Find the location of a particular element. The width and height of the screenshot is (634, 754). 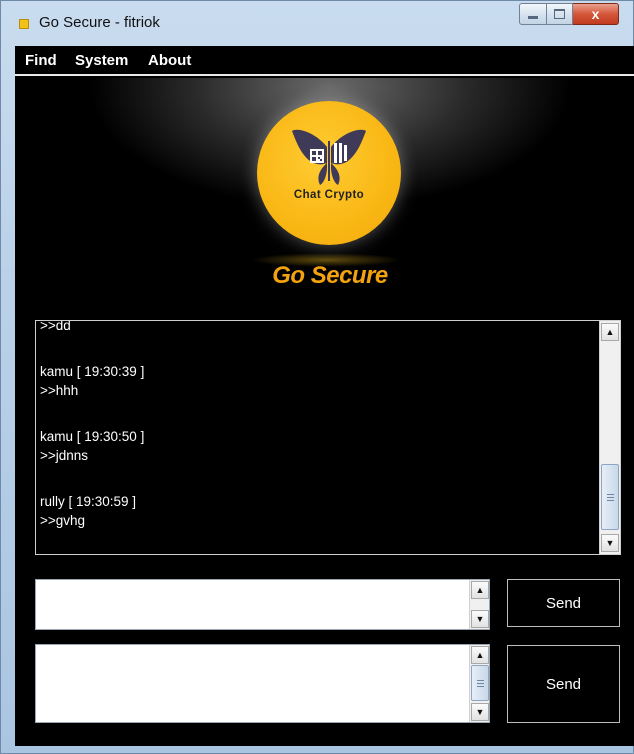

chat-message-body: >>jdnns is located at coordinates (64, 455).